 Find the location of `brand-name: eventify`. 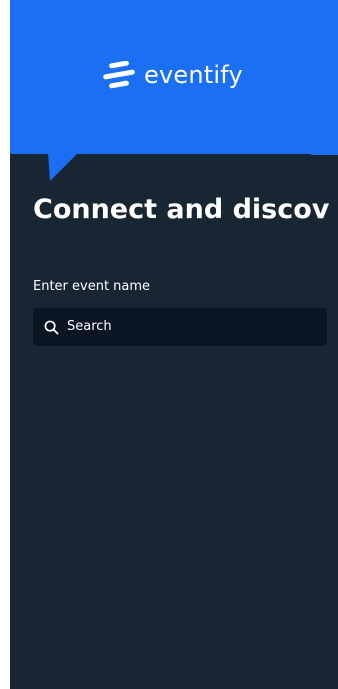

brand-name: eventify is located at coordinates (193, 75).